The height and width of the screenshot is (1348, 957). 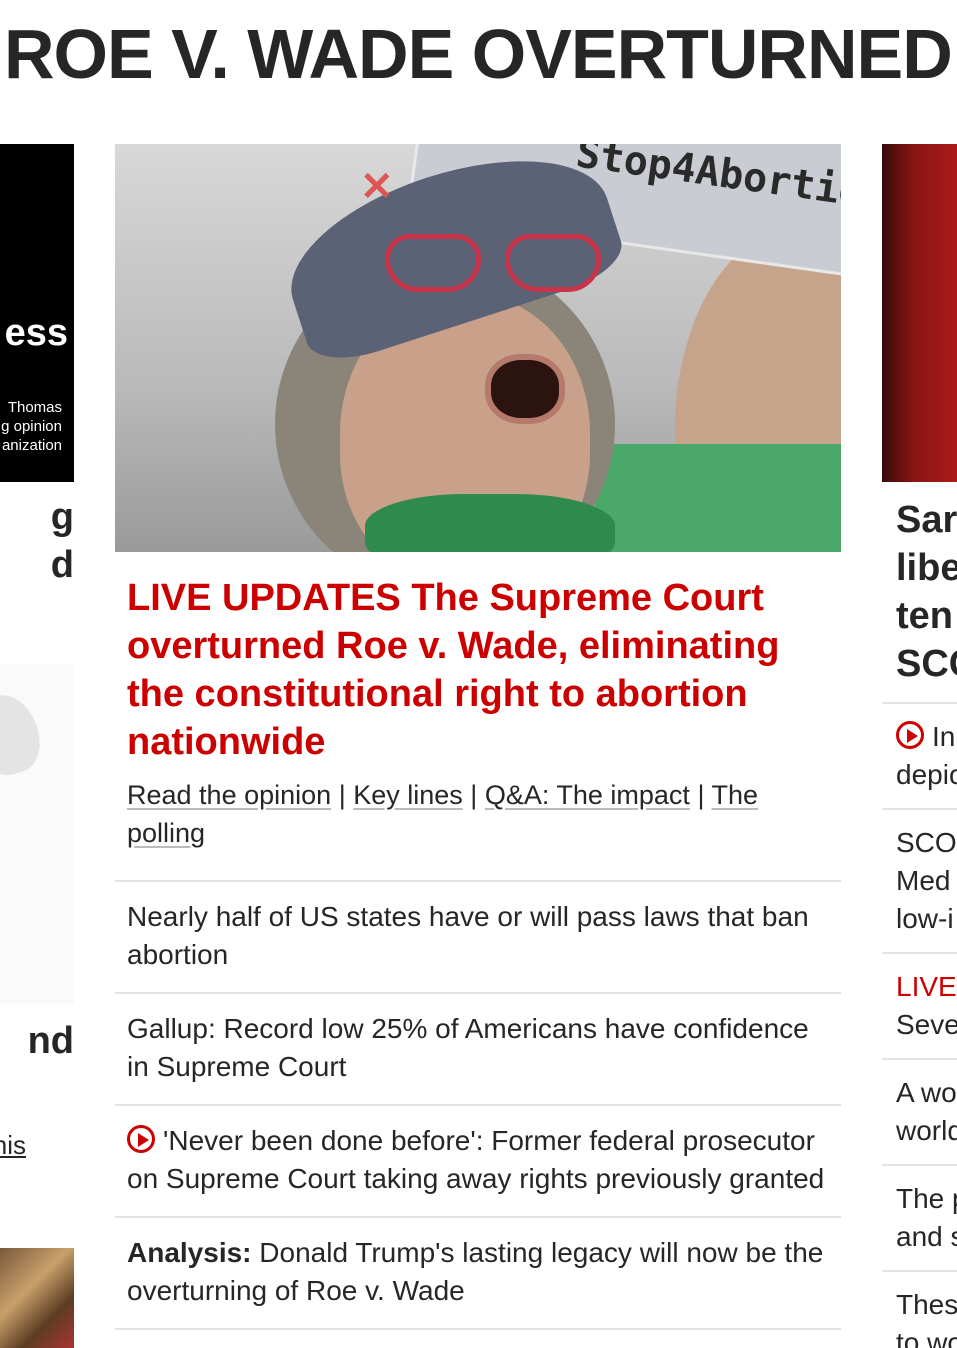 I want to click on list-item: The p and s, so click(x=919, y=1217).